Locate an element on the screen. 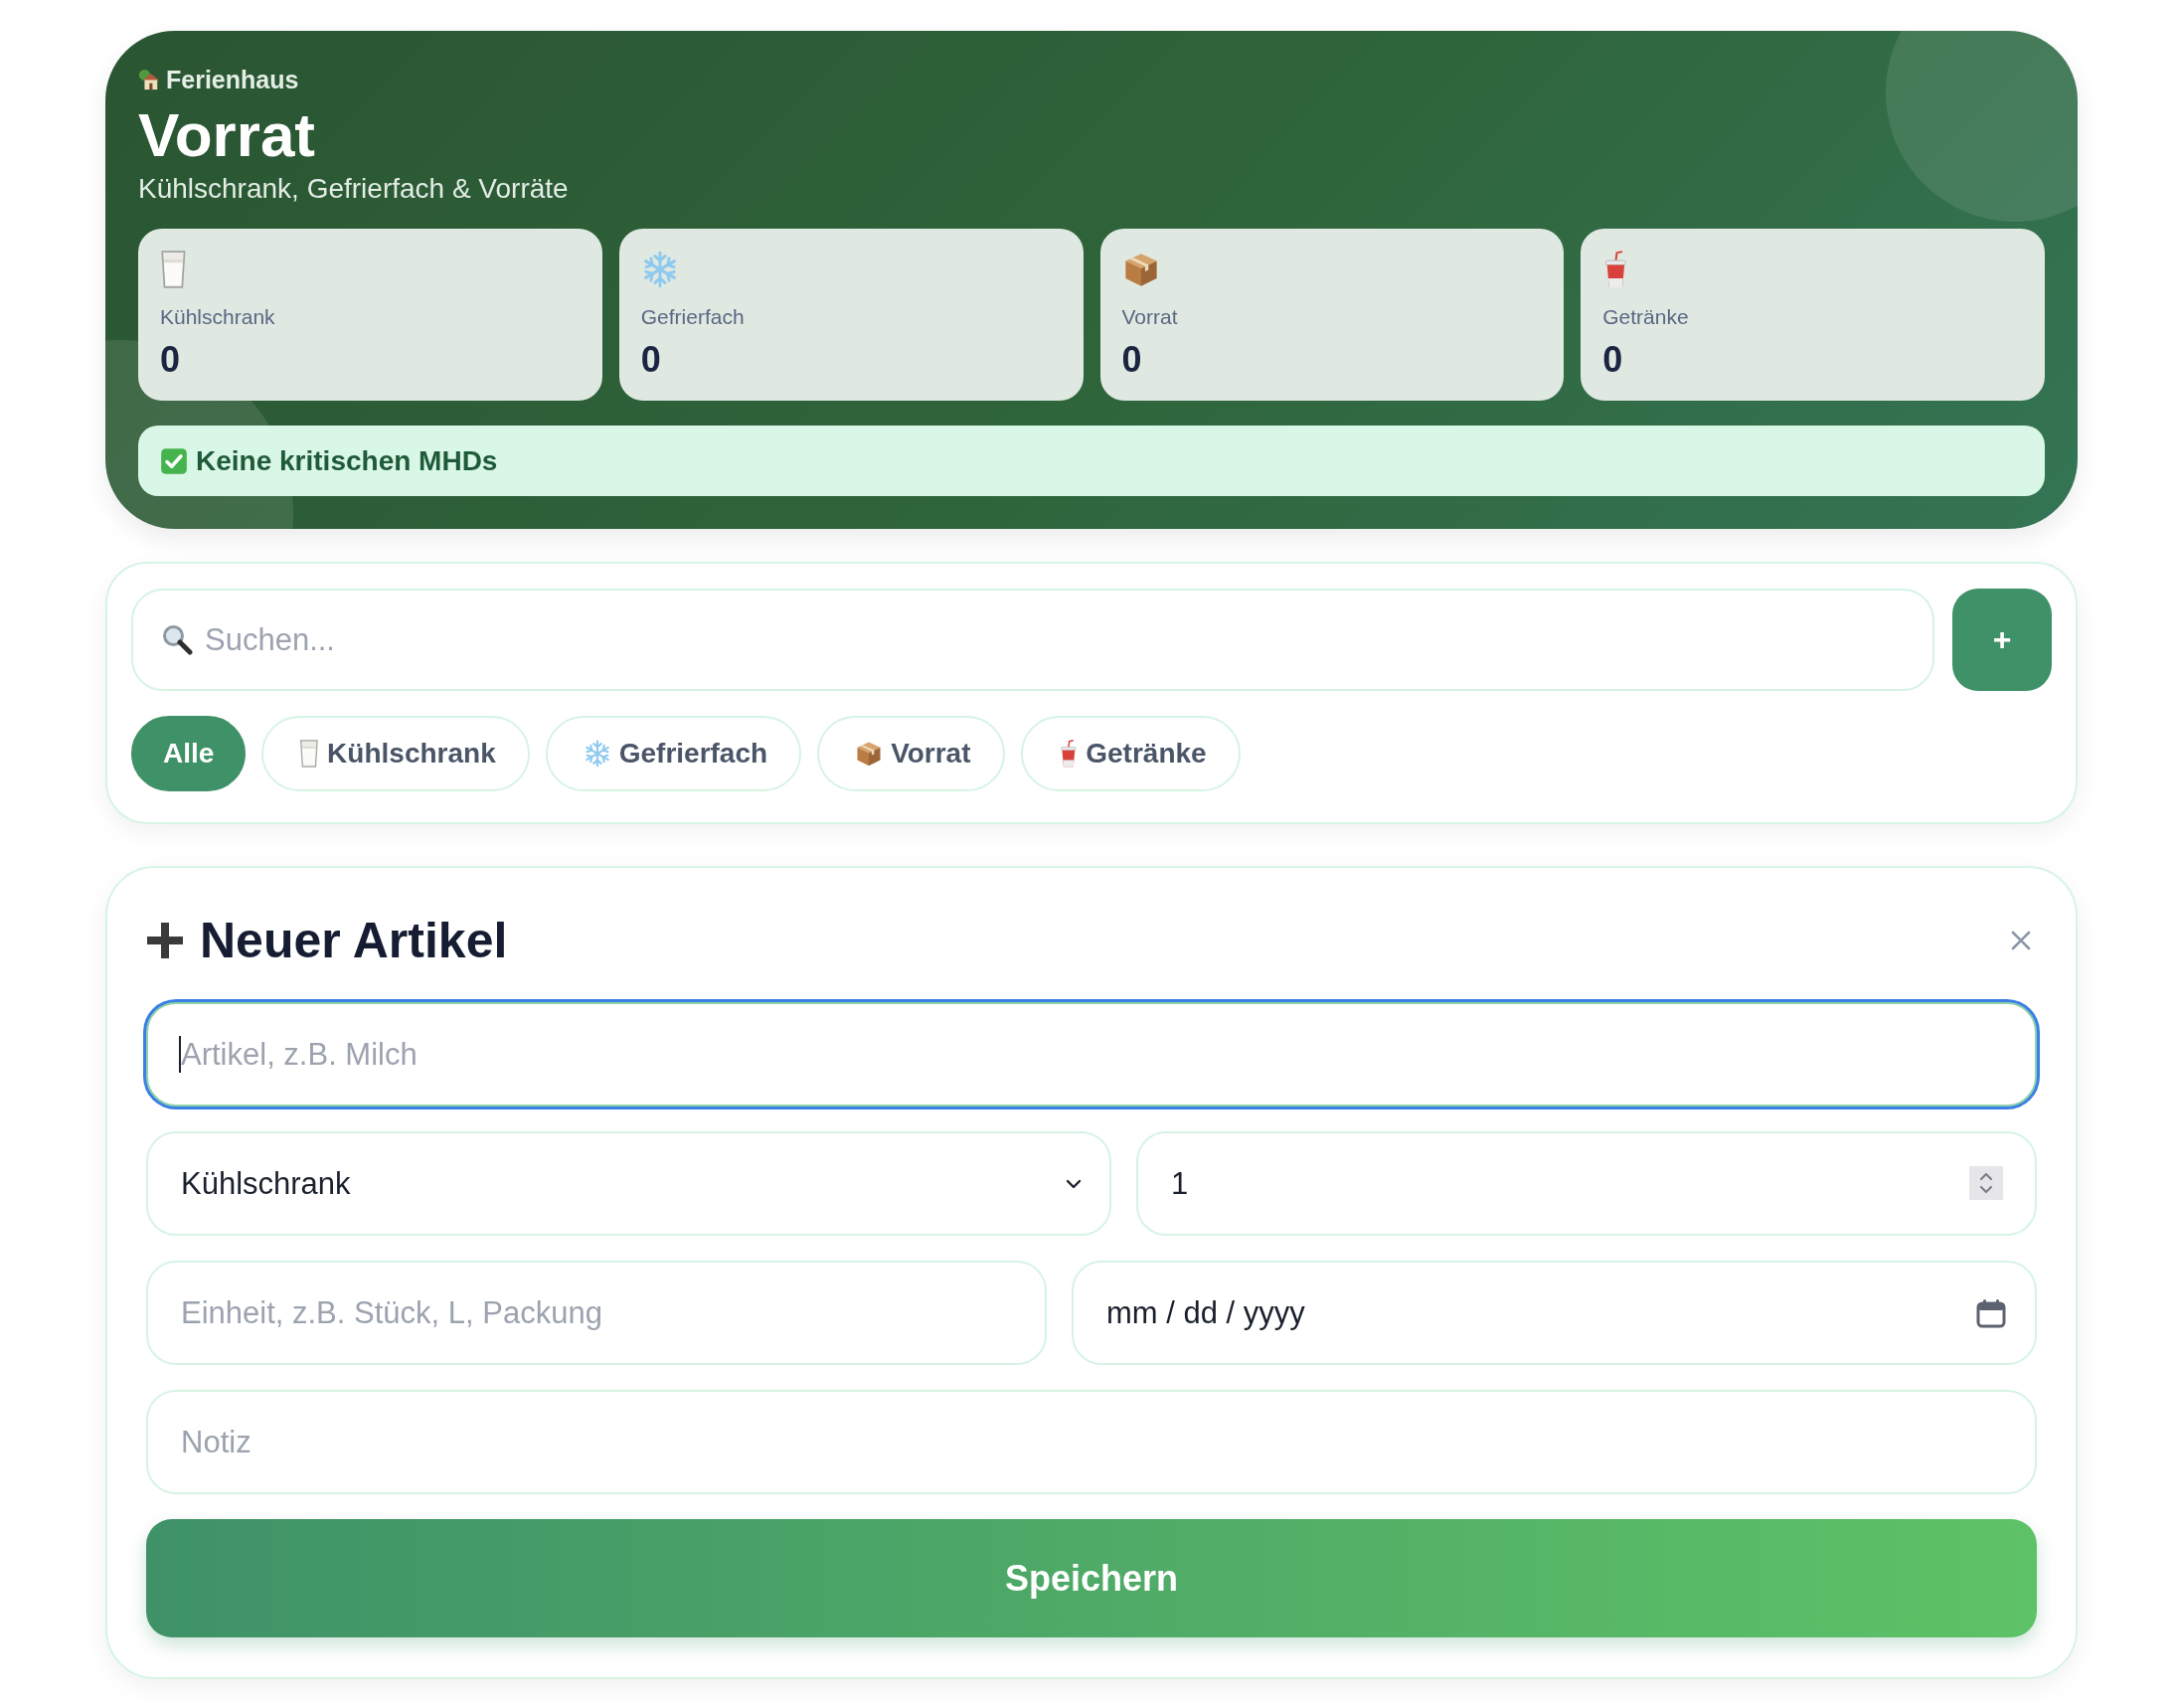  text-cursor is located at coordinates (180, 1054).